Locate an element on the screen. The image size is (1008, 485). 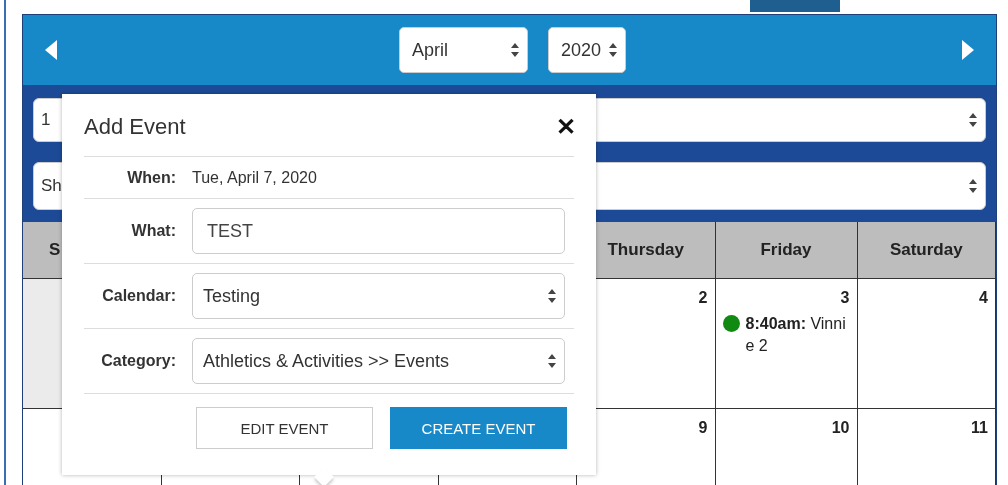
what-input: TEST is located at coordinates (378, 231).